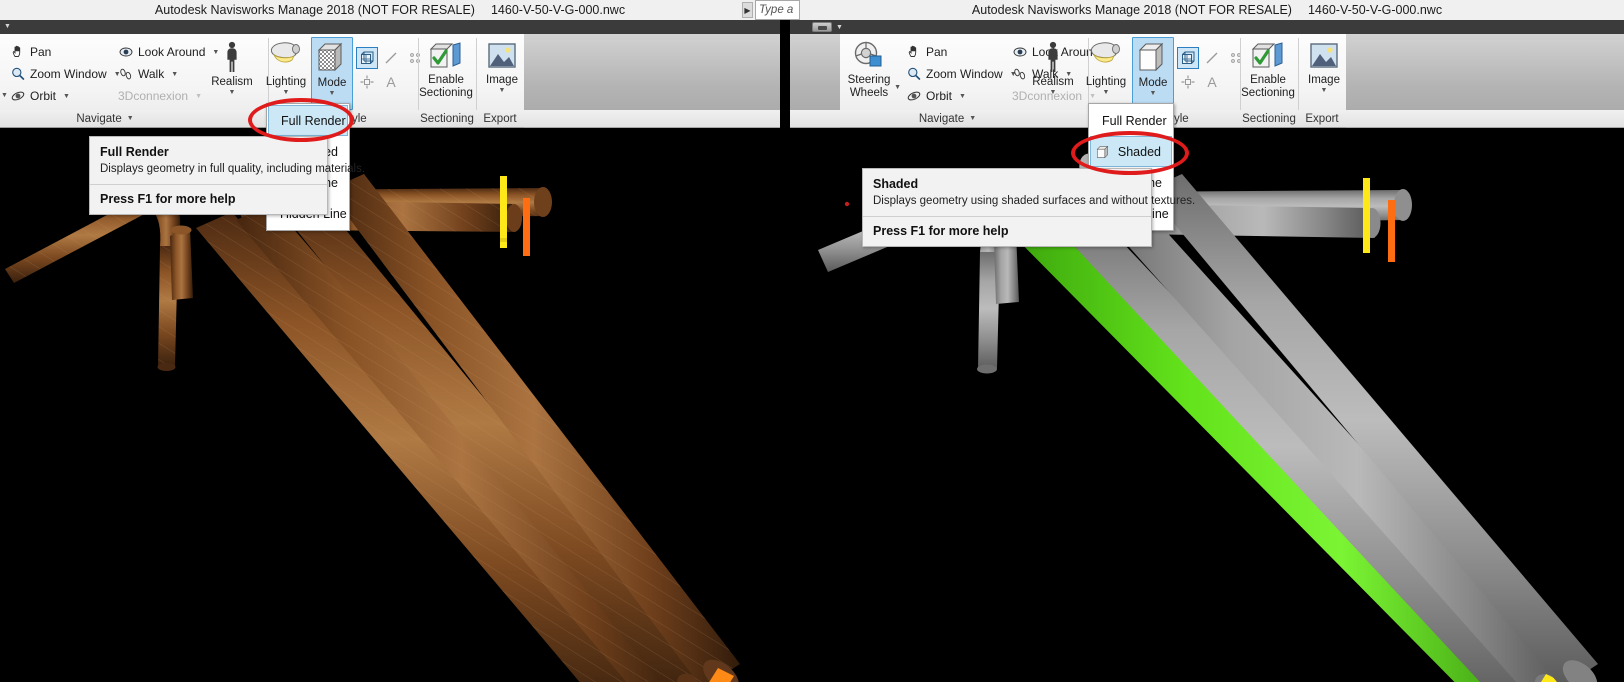  I want to click on right-cmd-zoom-window-label: Zoom Window, so click(964, 74).